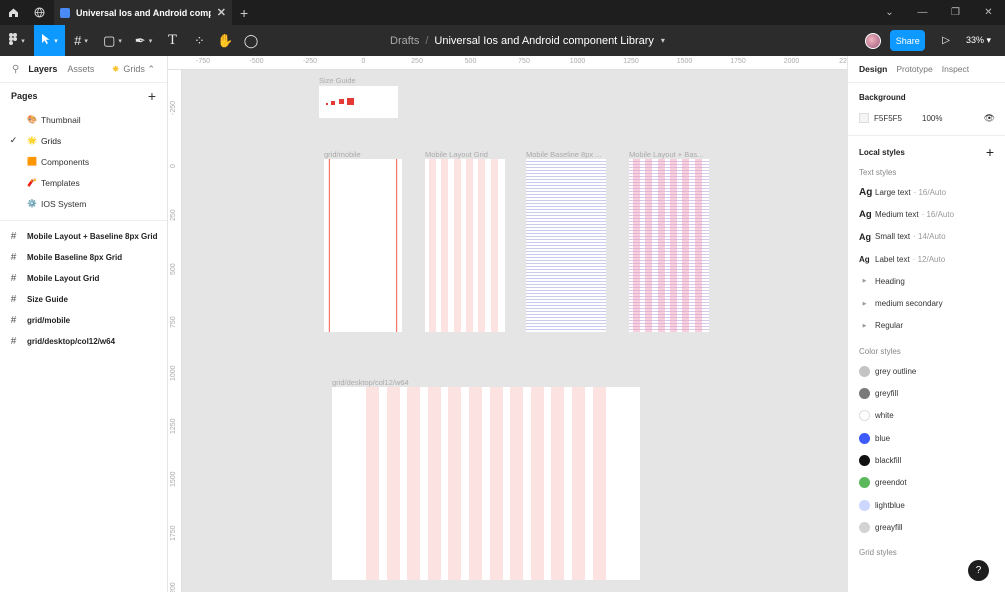 The height and width of the screenshot is (592, 1005). What do you see at coordinates (83, 278) in the screenshot?
I see `layer-item: # Mobile Layout Grid` at bounding box center [83, 278].